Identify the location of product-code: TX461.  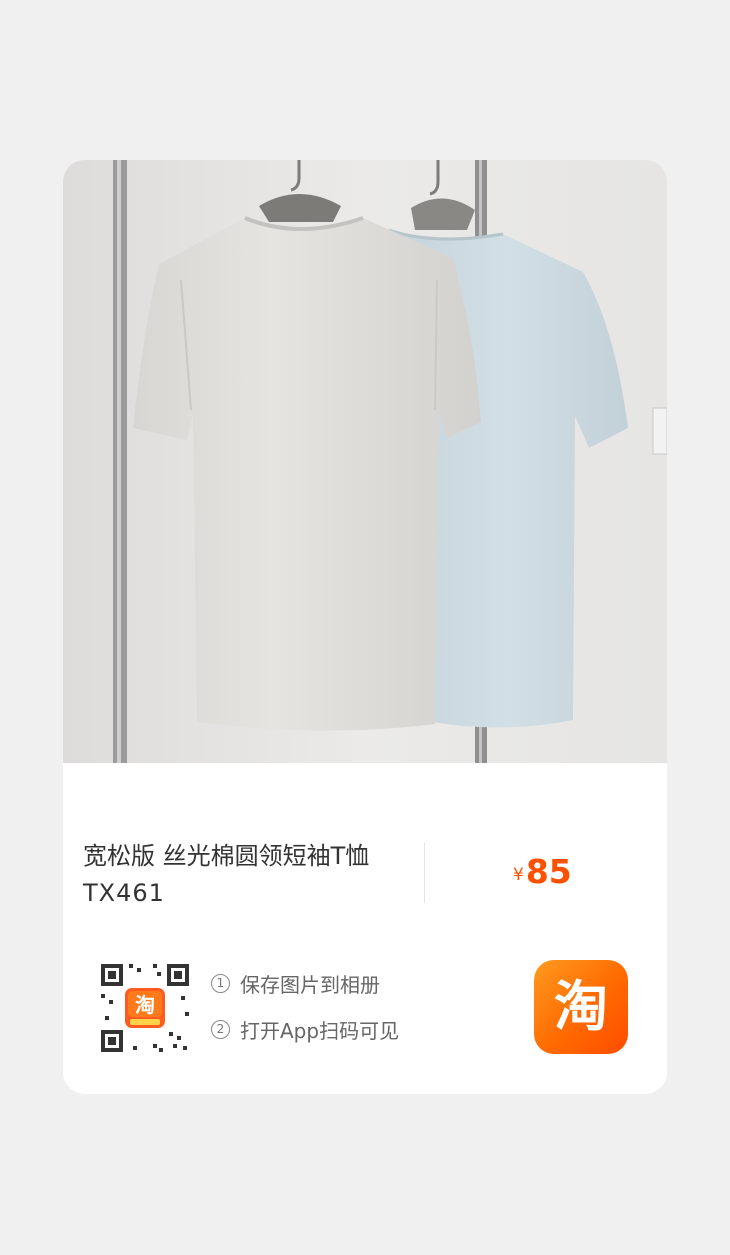
(124, 893).